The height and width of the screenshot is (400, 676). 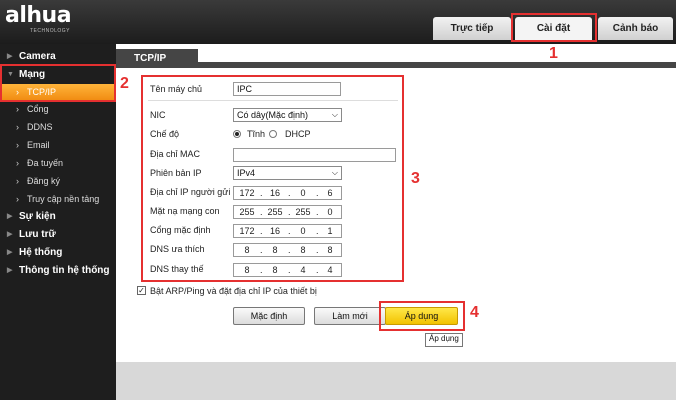 What do you see at coordinates (472, 28) in the screenshot?
I see `tab-live: Trực tiếp` at bounding box center [472, 28].